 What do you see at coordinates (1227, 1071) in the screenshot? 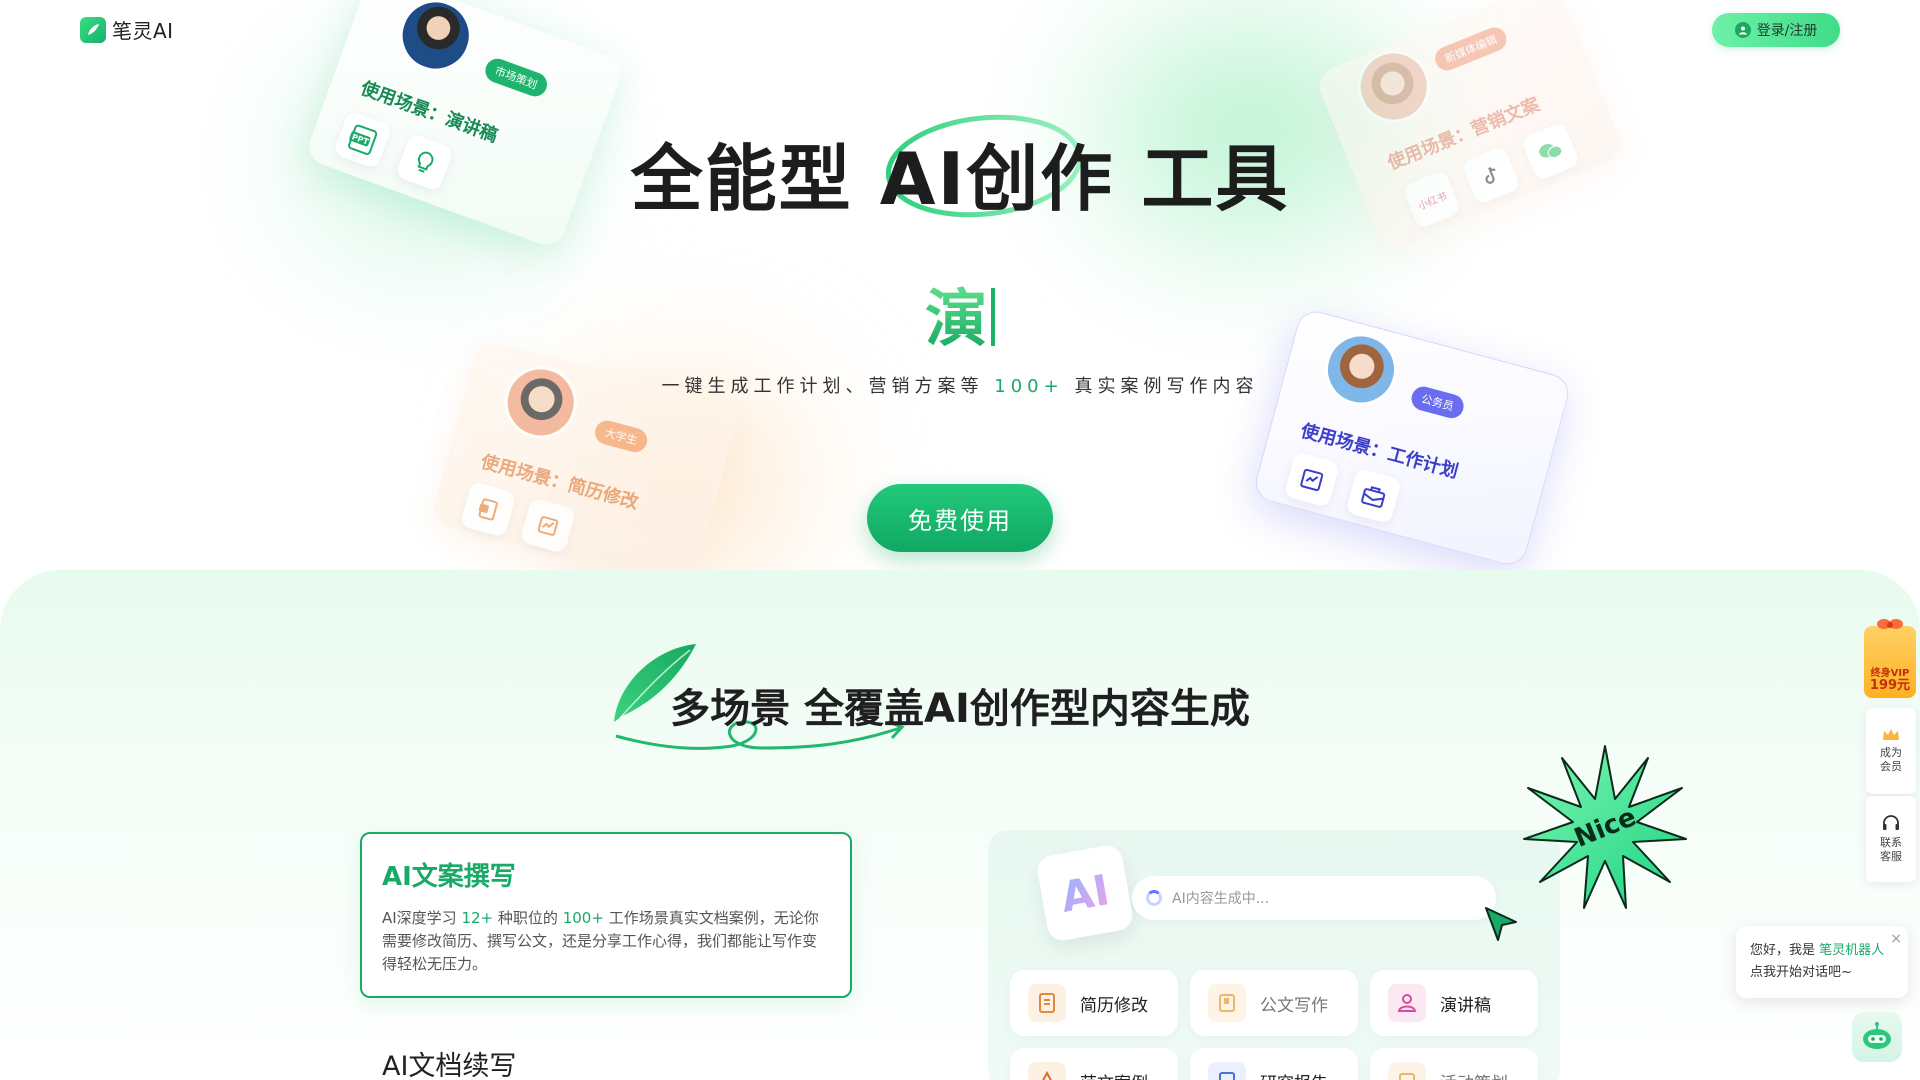
I see `research-icon` at bounding box center [1227, 1071].